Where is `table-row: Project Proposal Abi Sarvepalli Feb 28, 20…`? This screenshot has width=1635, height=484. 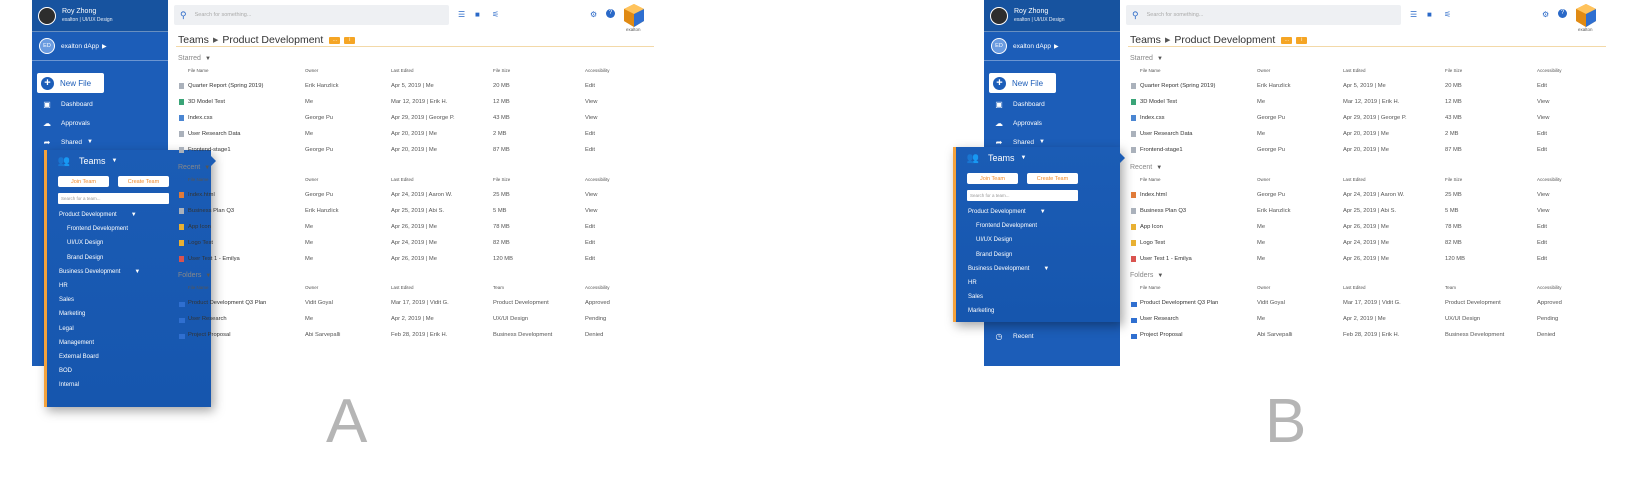 table-row: Project Proposal Abi Sarvepalli Feb 28, 20… is located at coordinates (1364, 337).